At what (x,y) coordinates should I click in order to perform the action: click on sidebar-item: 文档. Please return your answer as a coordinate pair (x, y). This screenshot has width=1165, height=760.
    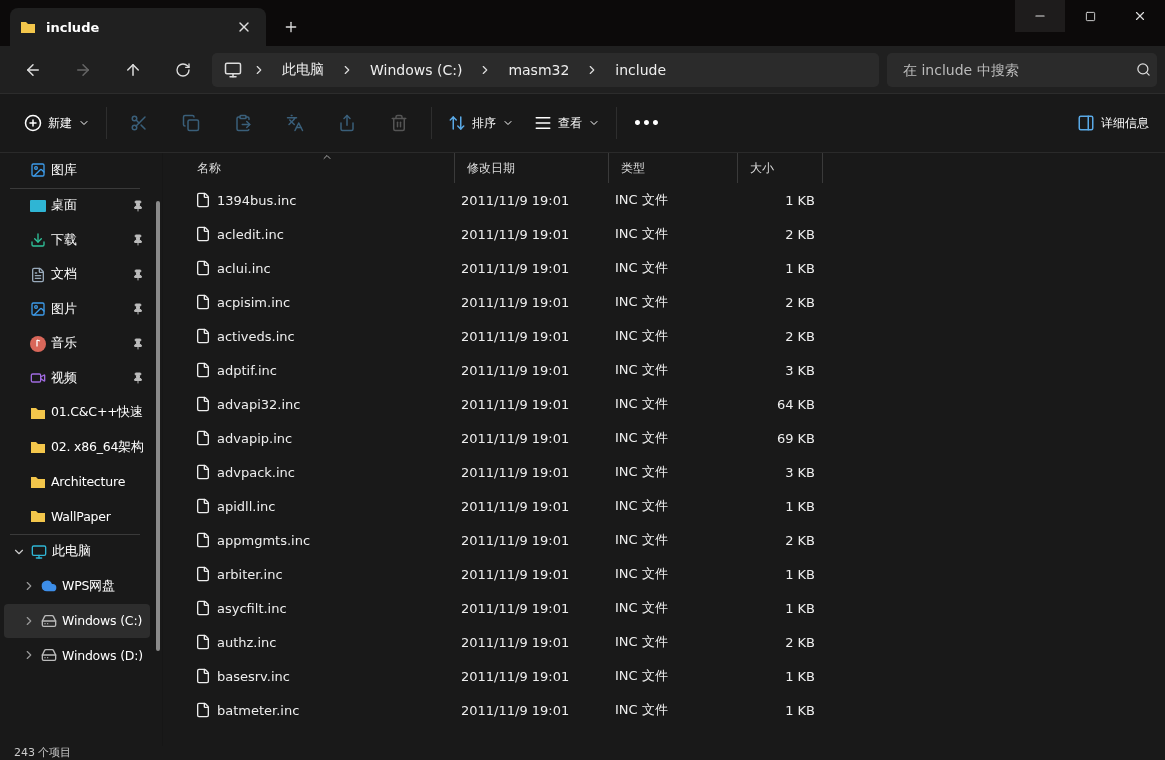
    Looking at the image, I should click on (77, 274).